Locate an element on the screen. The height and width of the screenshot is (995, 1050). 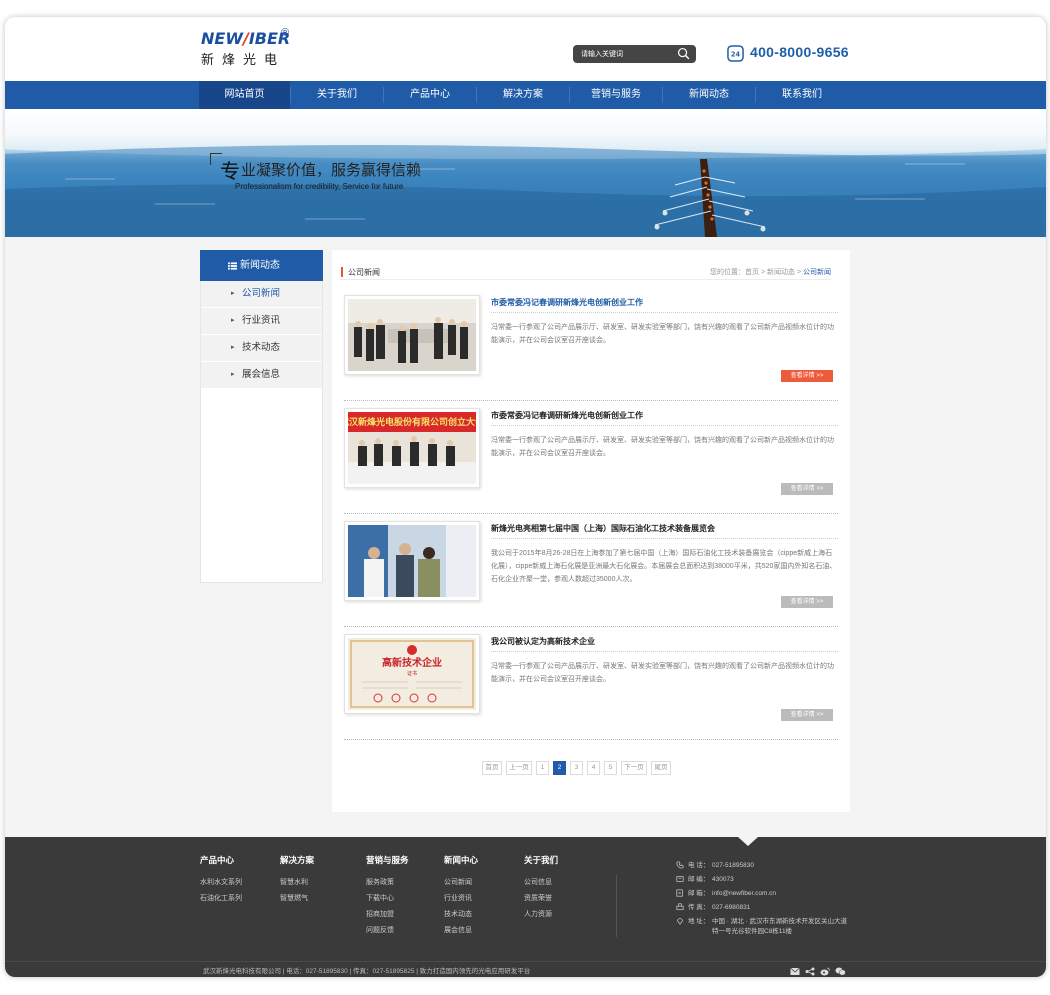
contact-label: 邮 编： is located at coordinates (699, 879).